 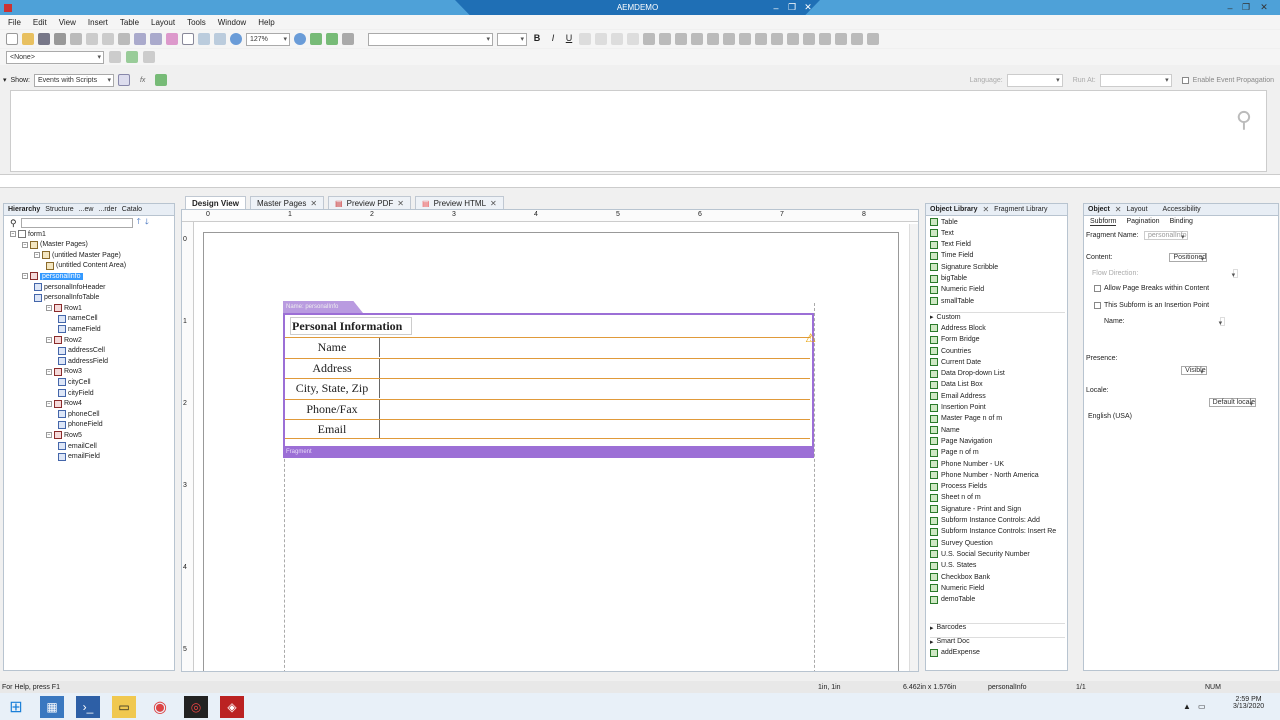 I want to click on content-select: Positioned, so click(x=1188, y=257).